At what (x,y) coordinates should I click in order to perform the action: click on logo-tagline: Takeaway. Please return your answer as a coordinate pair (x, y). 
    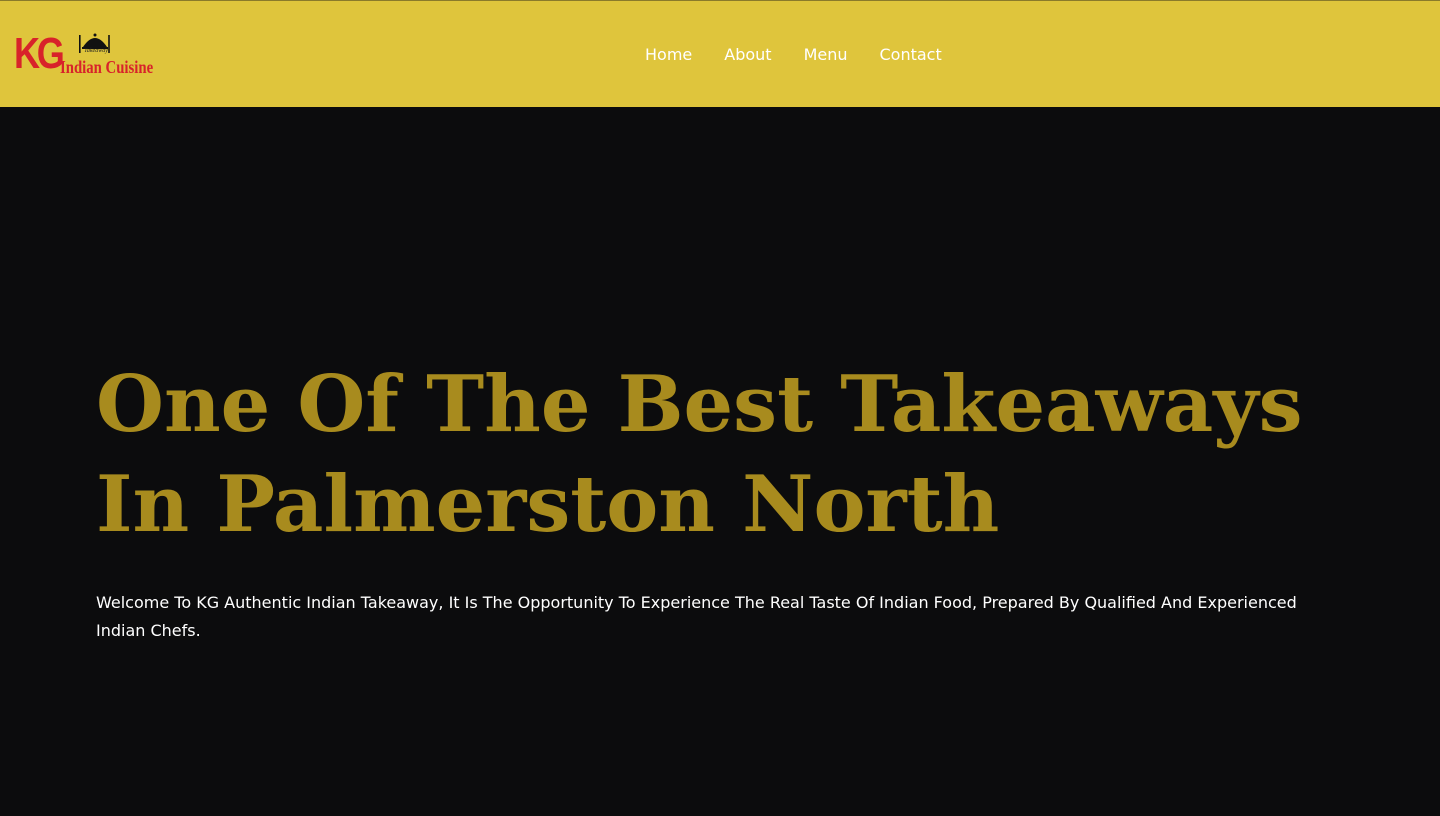
    Looking at the image, I should click on (96, 51).